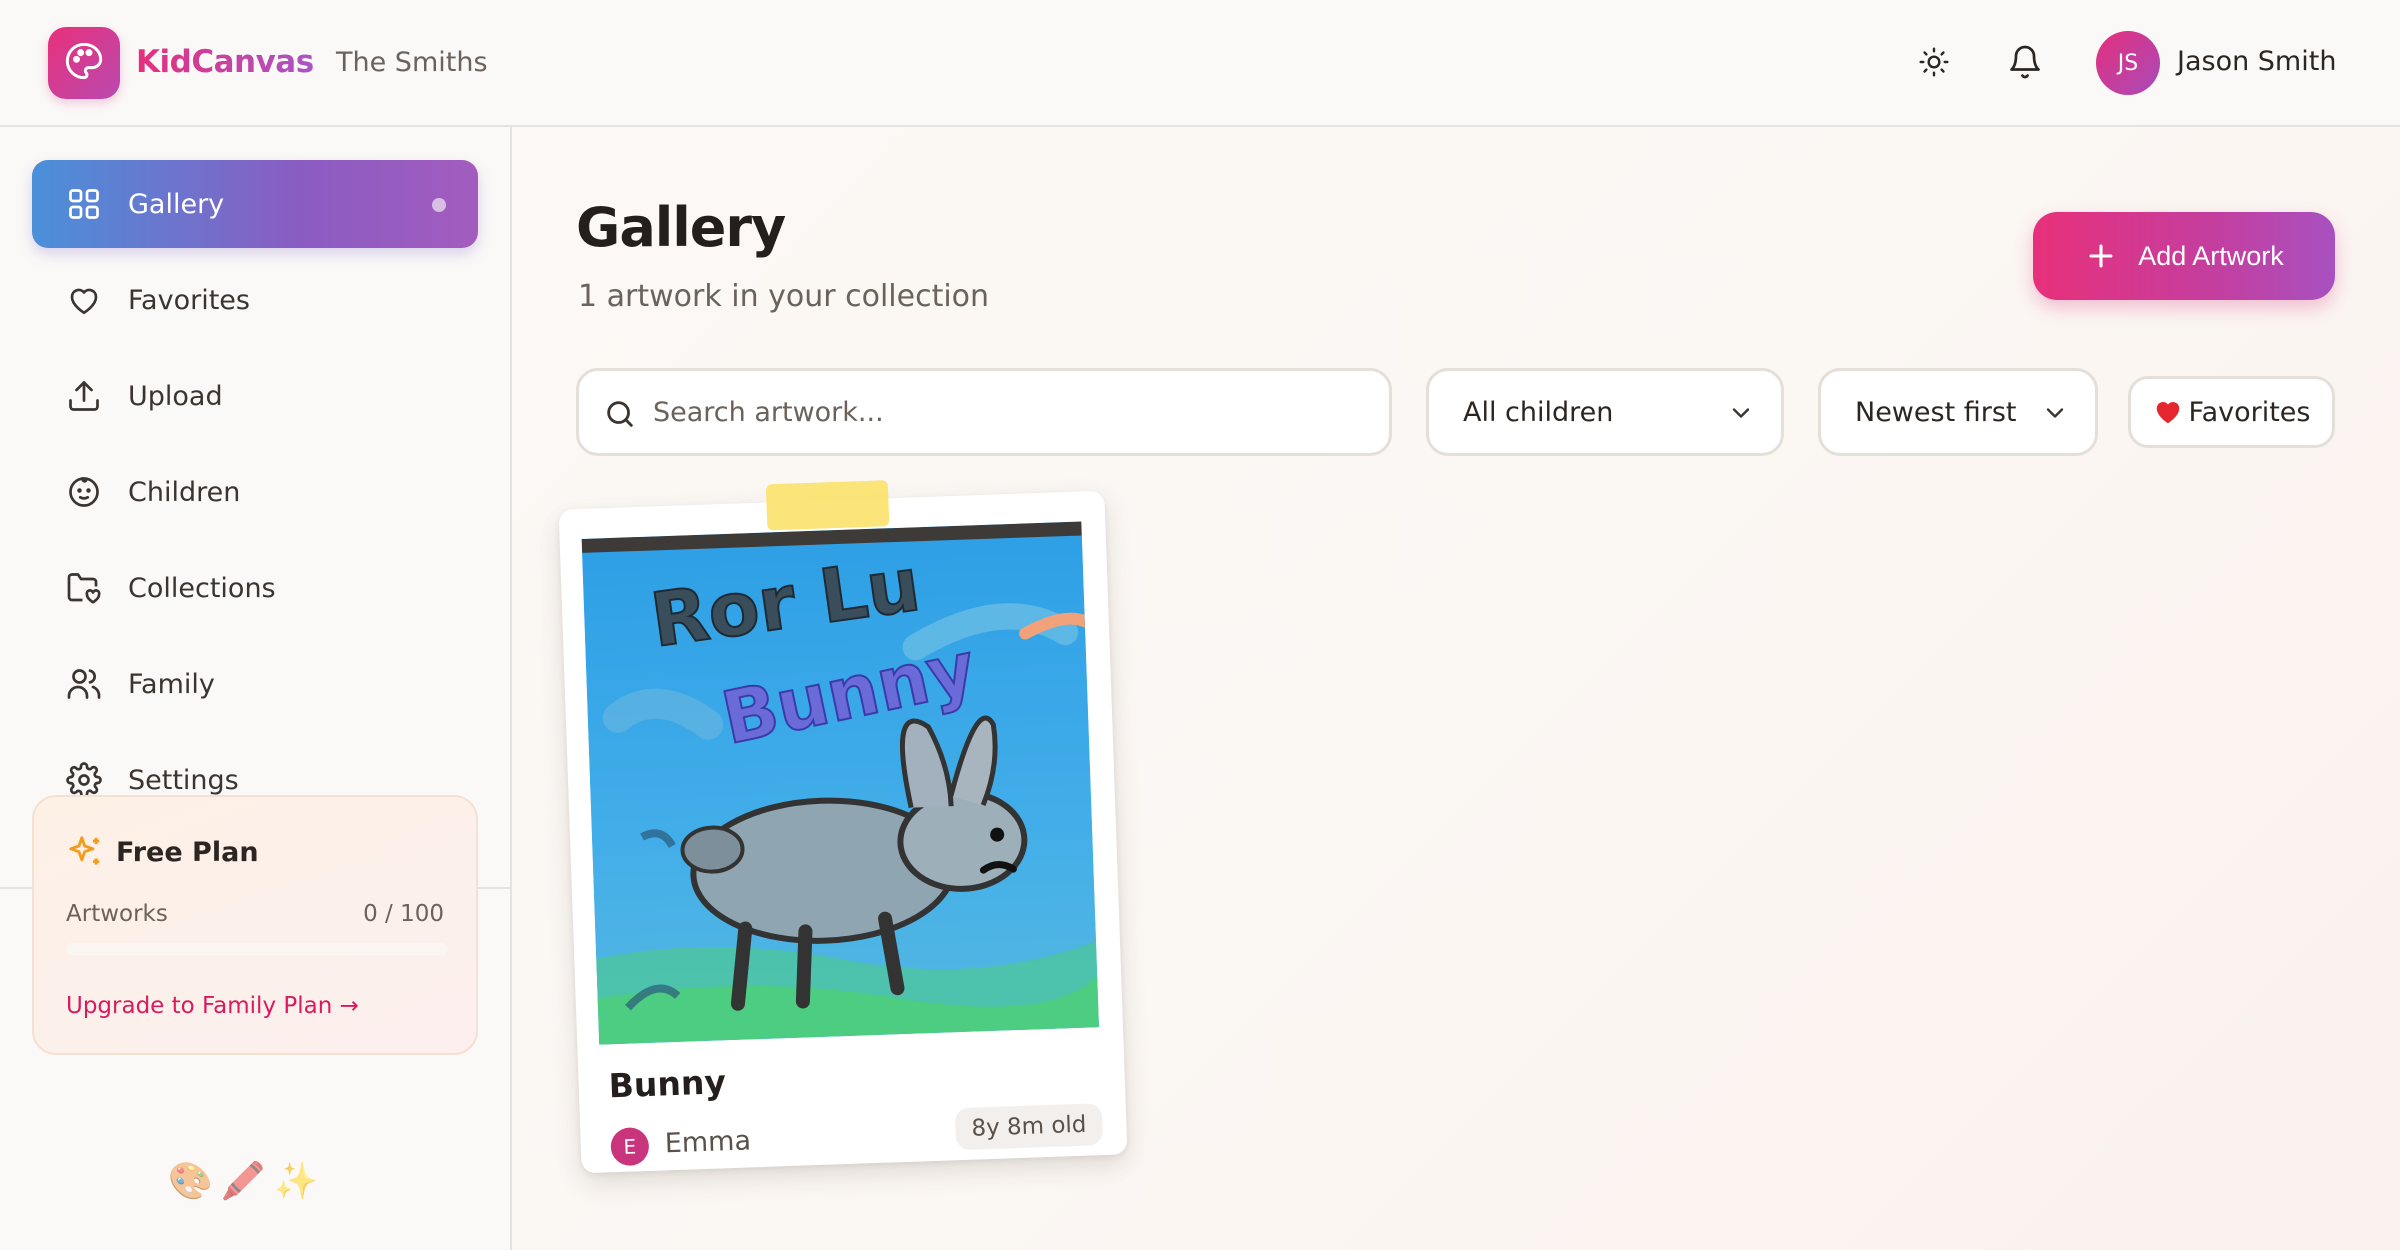  I want to click on plan-metric-label: Artworks, so click(117, 914).